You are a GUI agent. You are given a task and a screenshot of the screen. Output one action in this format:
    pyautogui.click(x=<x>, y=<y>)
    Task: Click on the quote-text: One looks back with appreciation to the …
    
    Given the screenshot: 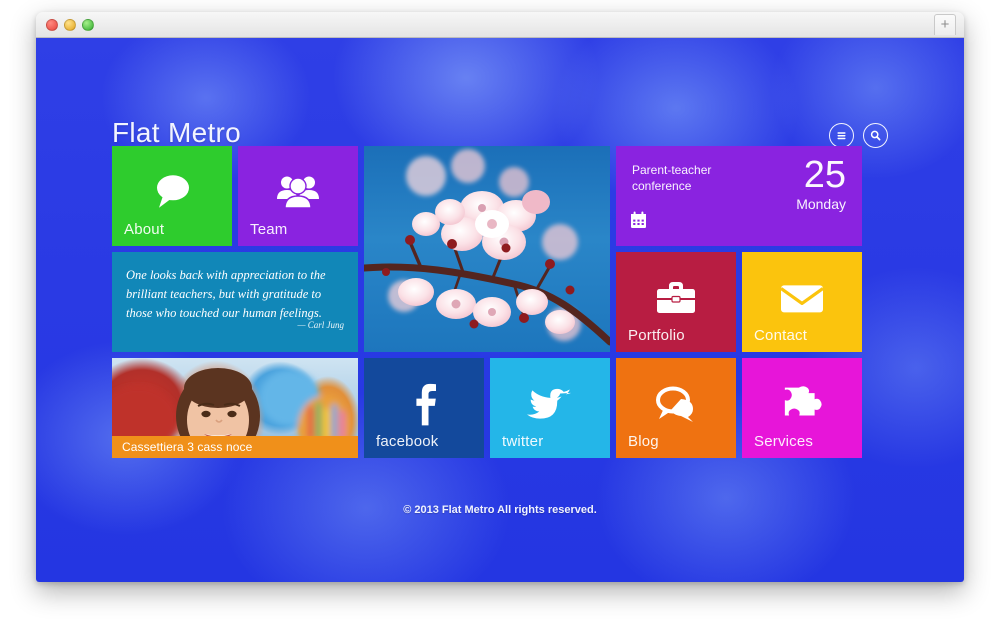 What is the action you would take?
    pyautogui.click(x=226, y=294)
    